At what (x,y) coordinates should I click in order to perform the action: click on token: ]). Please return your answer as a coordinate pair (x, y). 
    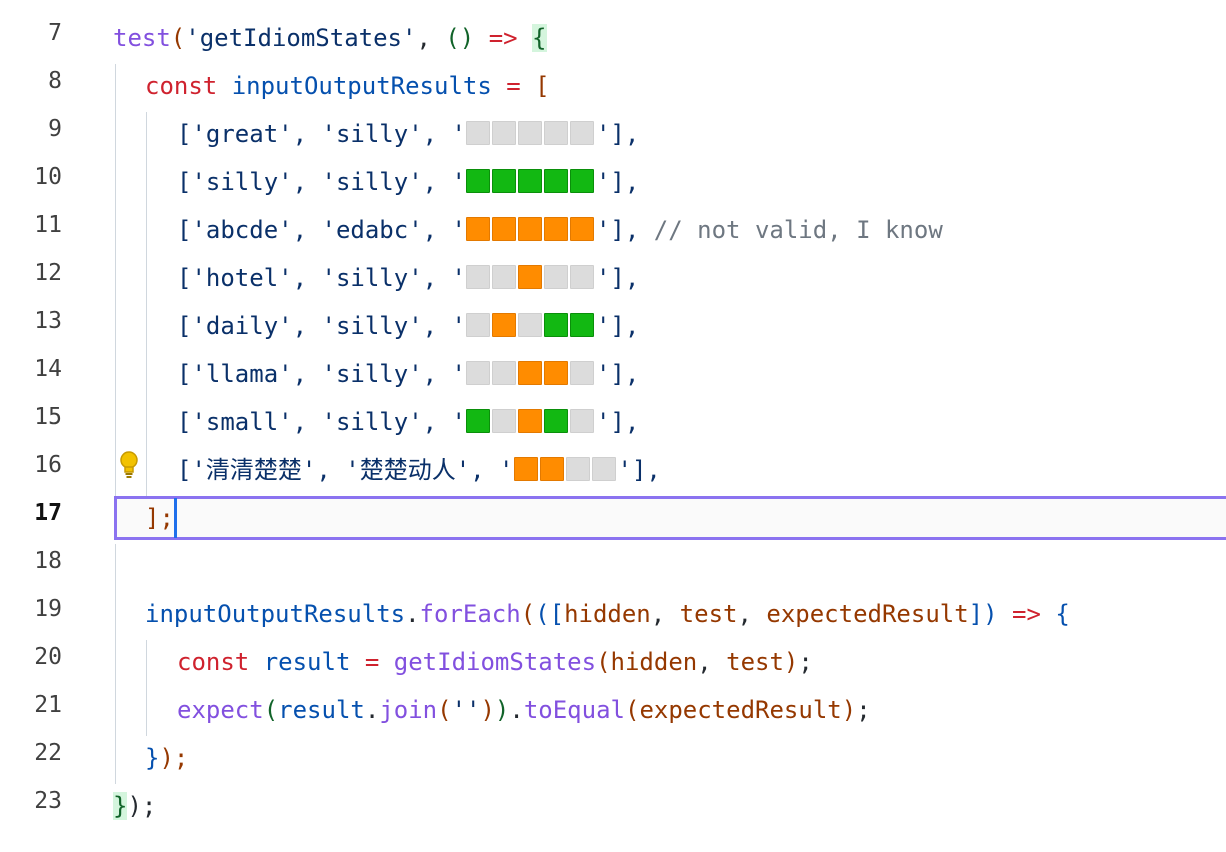
    Looking at the image, I should click on (983, 614).